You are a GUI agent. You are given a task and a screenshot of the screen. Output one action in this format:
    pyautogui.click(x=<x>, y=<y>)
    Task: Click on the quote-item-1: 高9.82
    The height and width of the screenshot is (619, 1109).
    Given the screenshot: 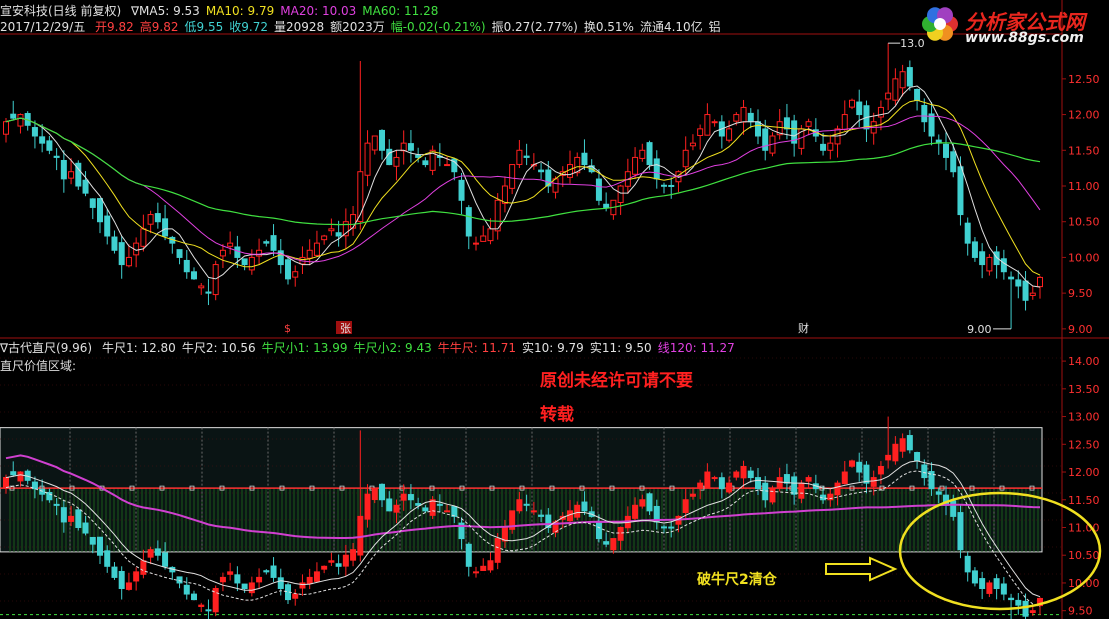 What is the action you would take?
    pyautogui.click(x=159, y=27)
    